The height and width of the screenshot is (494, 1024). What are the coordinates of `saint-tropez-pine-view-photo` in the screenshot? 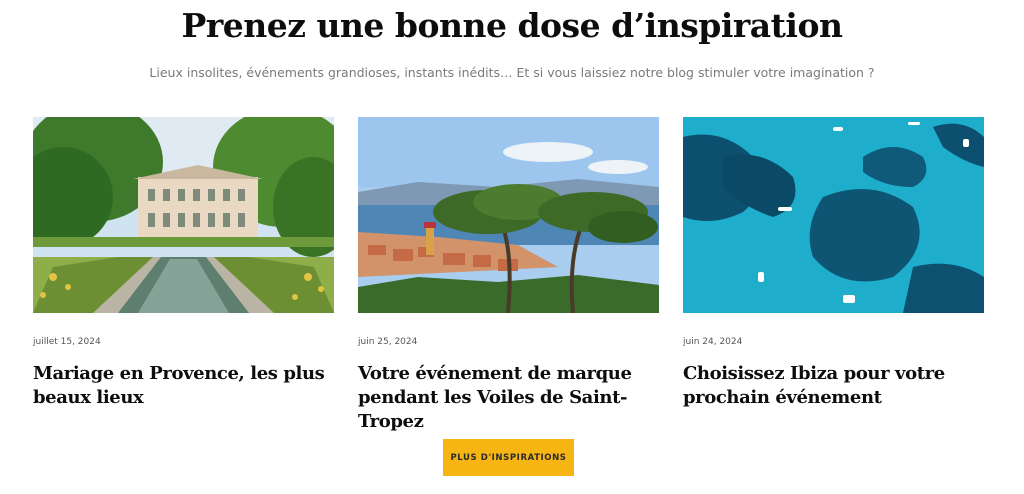 It's located at (508, 215).